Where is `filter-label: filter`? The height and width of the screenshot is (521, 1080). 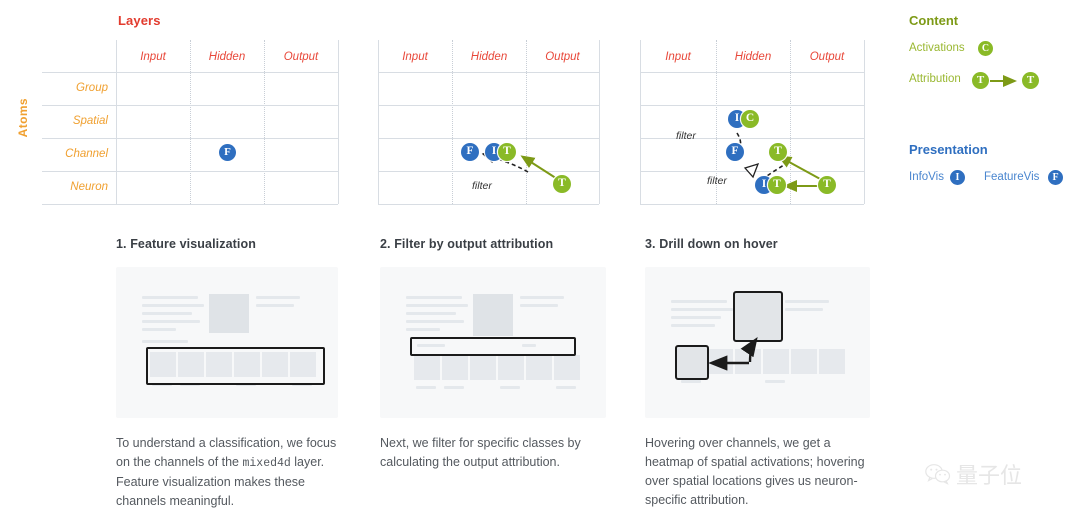
filter-label: filter is located at coordinates (482, 186).